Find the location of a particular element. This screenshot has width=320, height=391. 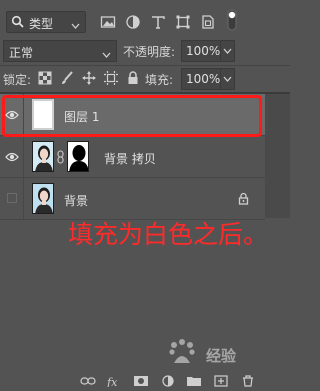

bottom-toolbar: fx is located at coordinates (145, 382).